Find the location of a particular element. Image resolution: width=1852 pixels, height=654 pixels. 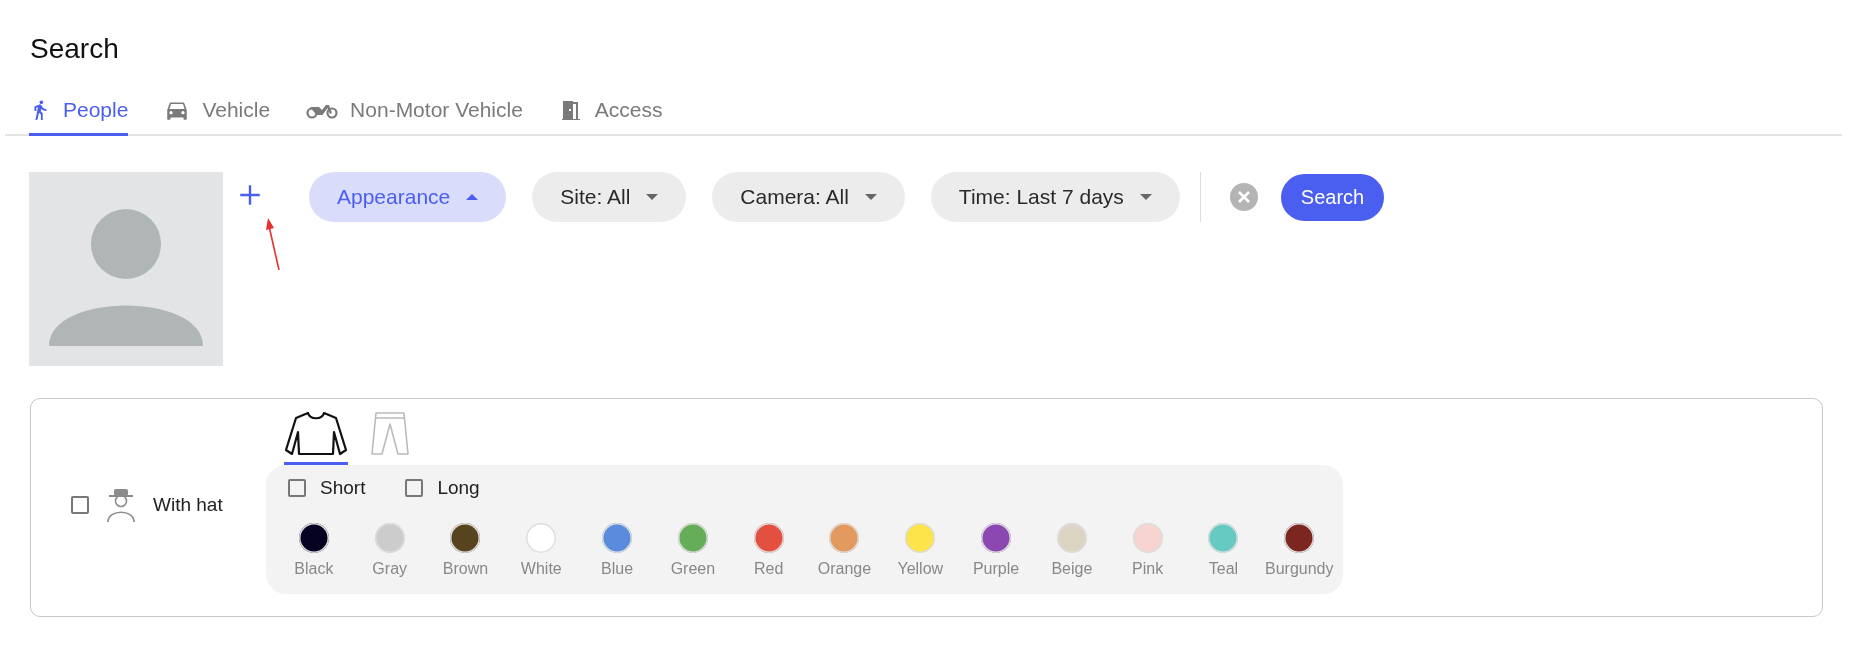

color-label: Gray is located at coordinates (390, 569).